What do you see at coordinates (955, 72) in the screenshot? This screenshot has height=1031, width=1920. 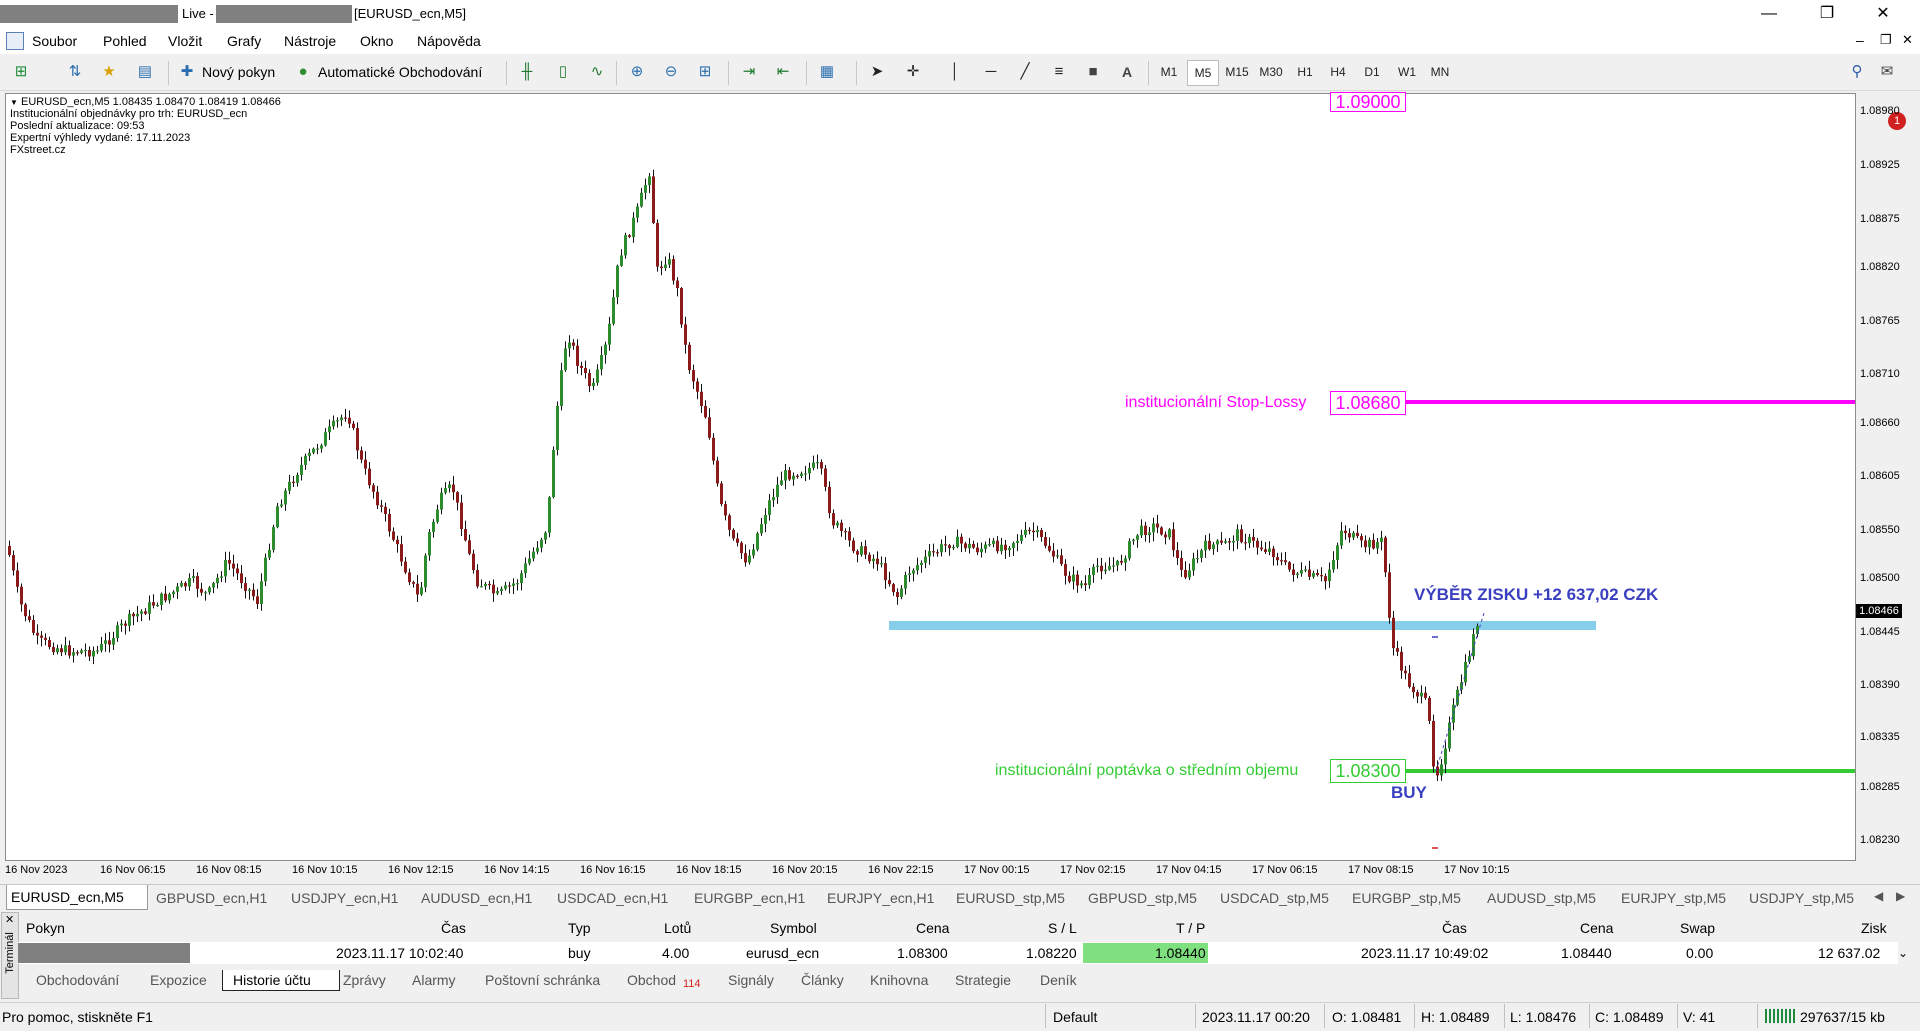 I see `vertical-line-icon: │` at bounding box center [955, 72].